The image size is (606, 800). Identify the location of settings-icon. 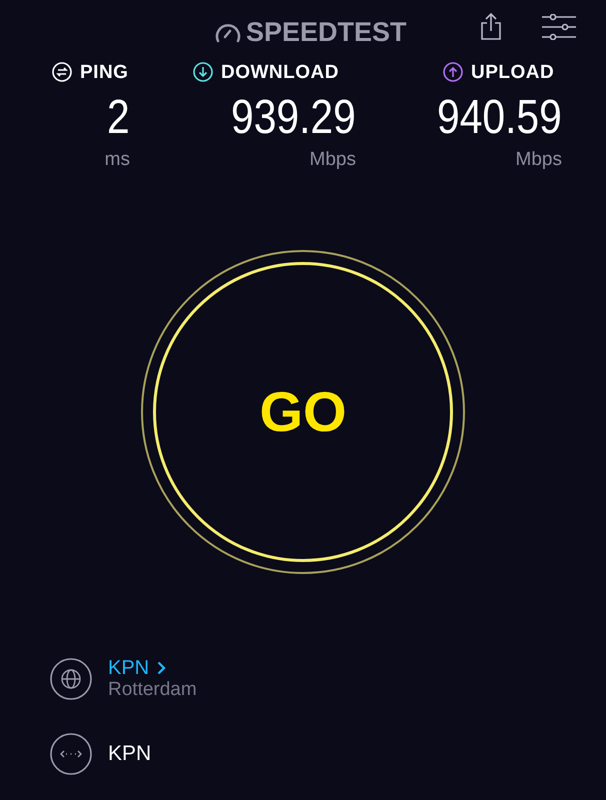
(559, 27).